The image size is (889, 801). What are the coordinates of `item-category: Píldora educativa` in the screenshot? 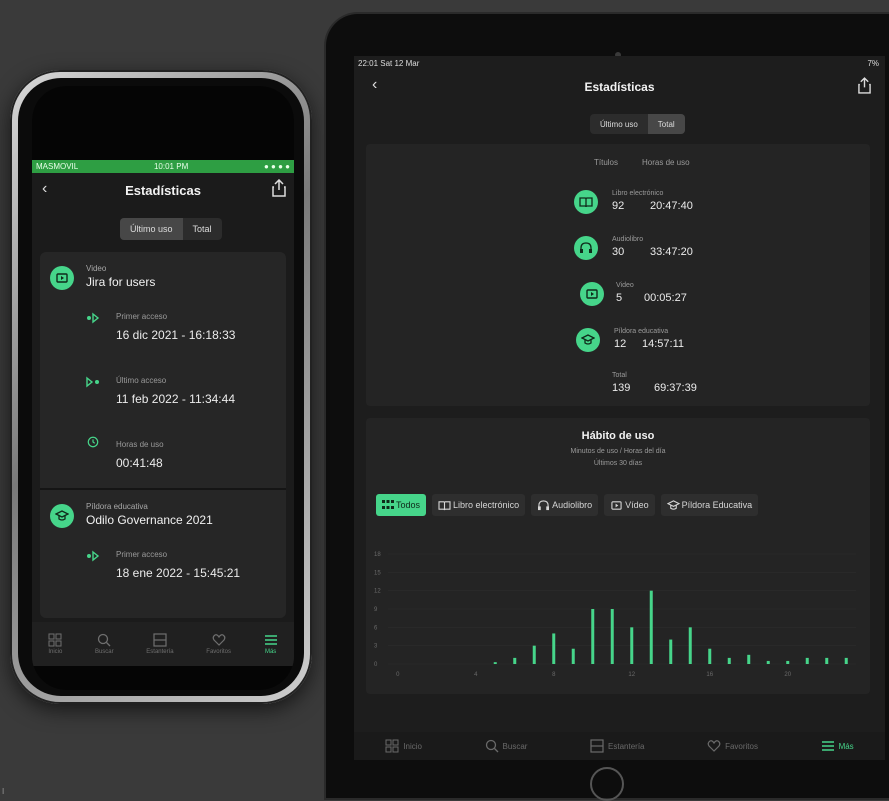 It's located at (117, 506).